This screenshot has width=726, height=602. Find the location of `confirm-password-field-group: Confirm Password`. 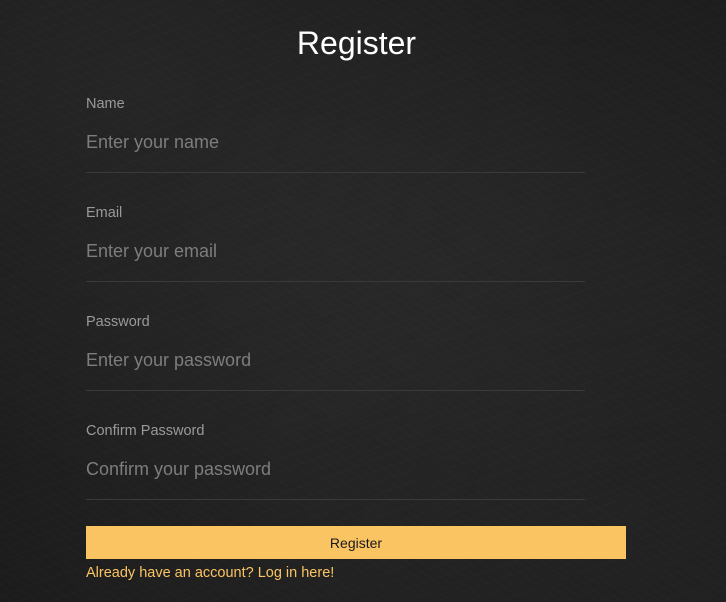

confirm-password-field-group: Confirm Password is located at coordinates (335, 461).